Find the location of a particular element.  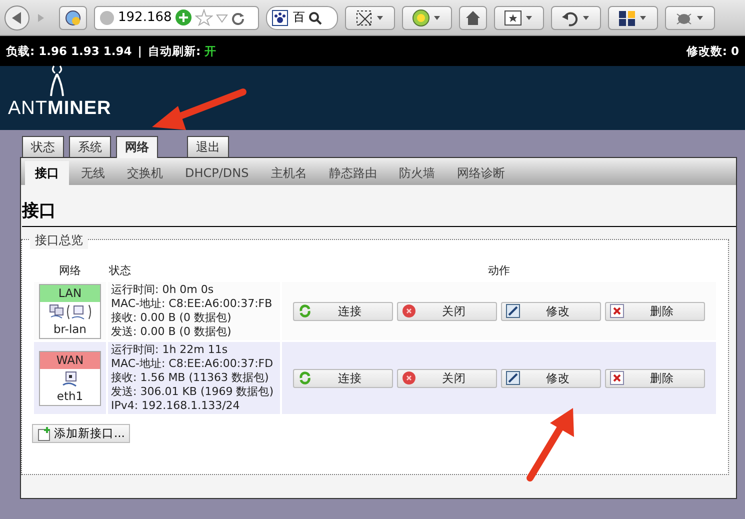

page-heading: 接口 is located at coordinates (379, 213).